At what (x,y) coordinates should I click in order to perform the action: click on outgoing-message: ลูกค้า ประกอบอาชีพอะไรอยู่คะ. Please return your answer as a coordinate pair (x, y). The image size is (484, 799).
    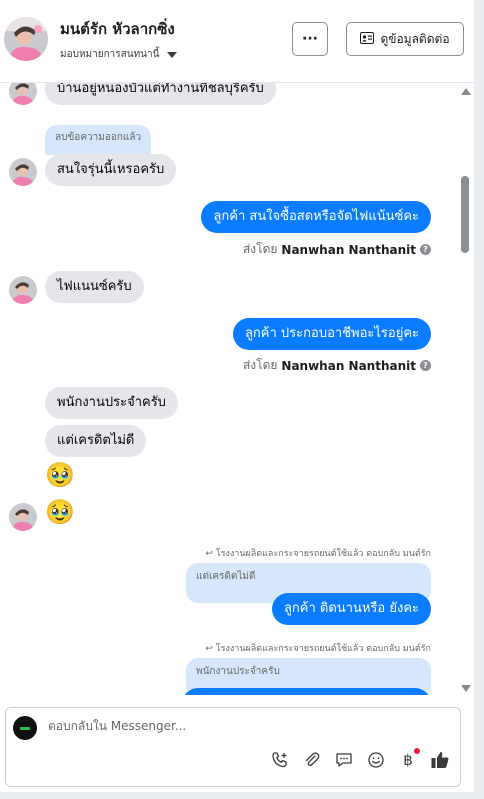
    Looking at the image, I should click on (331, 334).